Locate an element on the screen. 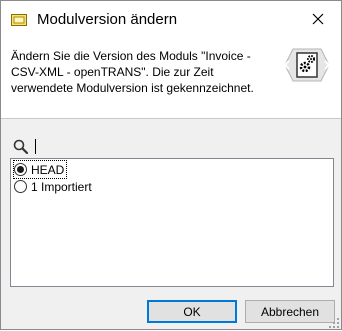 This screenshot has width=342, height=331. window-icon is located at coordinates (19, 20).